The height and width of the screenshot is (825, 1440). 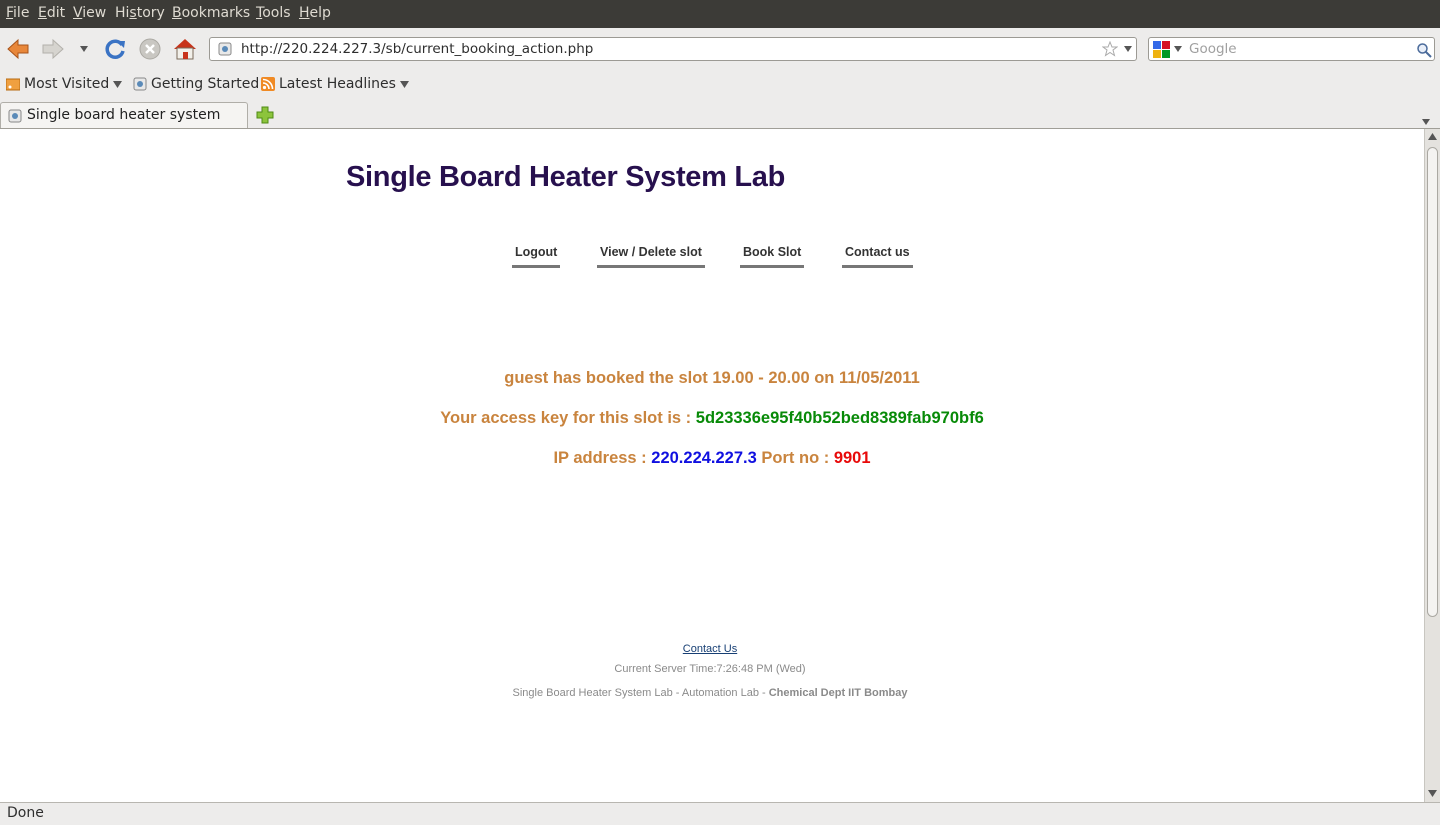 I want to click on vertical-scrollbar, so click(x=1432, y=465).